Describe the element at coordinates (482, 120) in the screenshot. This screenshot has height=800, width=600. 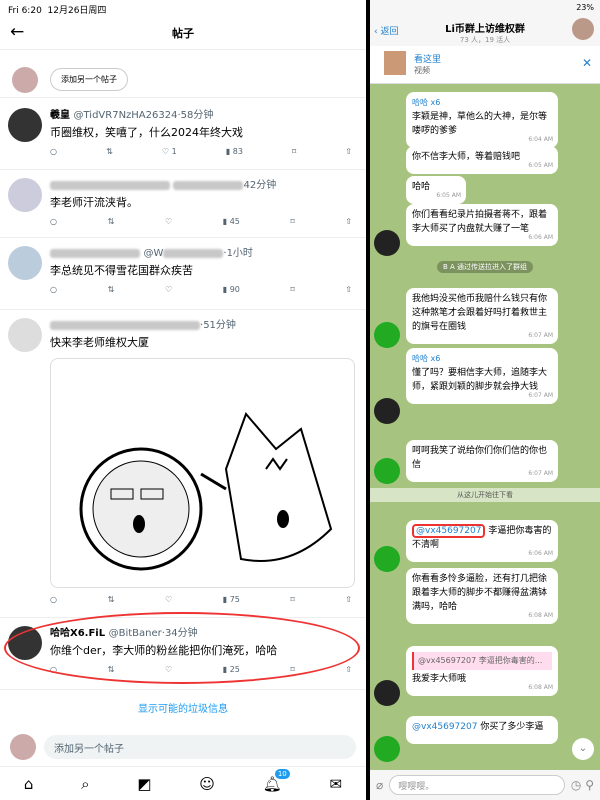
I see `message-bubble: 哈哈 x6 李颖是神，草他么的大神，是尔等喽啰的爹爹 6:04 AM` at that location.